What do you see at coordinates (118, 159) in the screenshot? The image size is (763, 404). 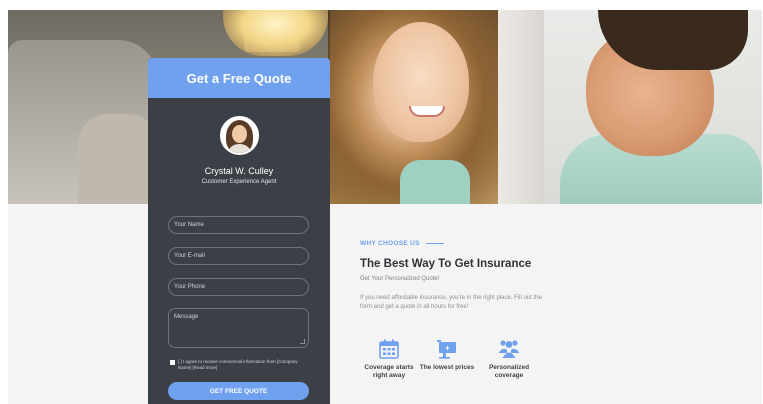 I see `hero-sofa-arm` at bounding box center [118, 159].